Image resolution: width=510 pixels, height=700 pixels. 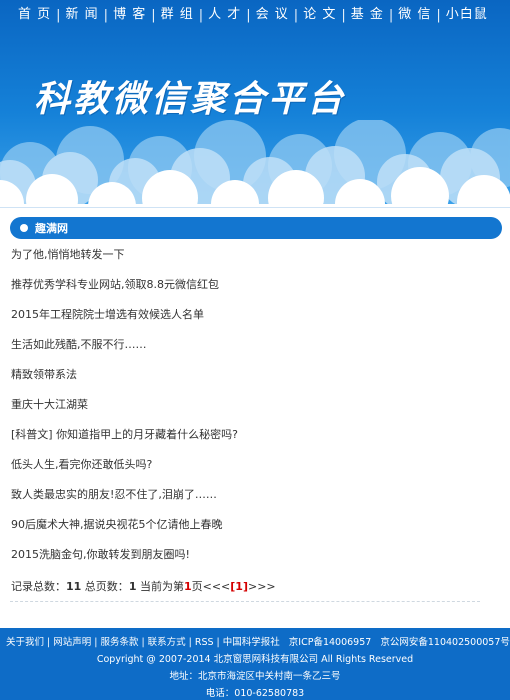 What do you see at coordinates (245, 601) in the screenshot?
I see `dashed-divider` at bounding box center [245, 601].